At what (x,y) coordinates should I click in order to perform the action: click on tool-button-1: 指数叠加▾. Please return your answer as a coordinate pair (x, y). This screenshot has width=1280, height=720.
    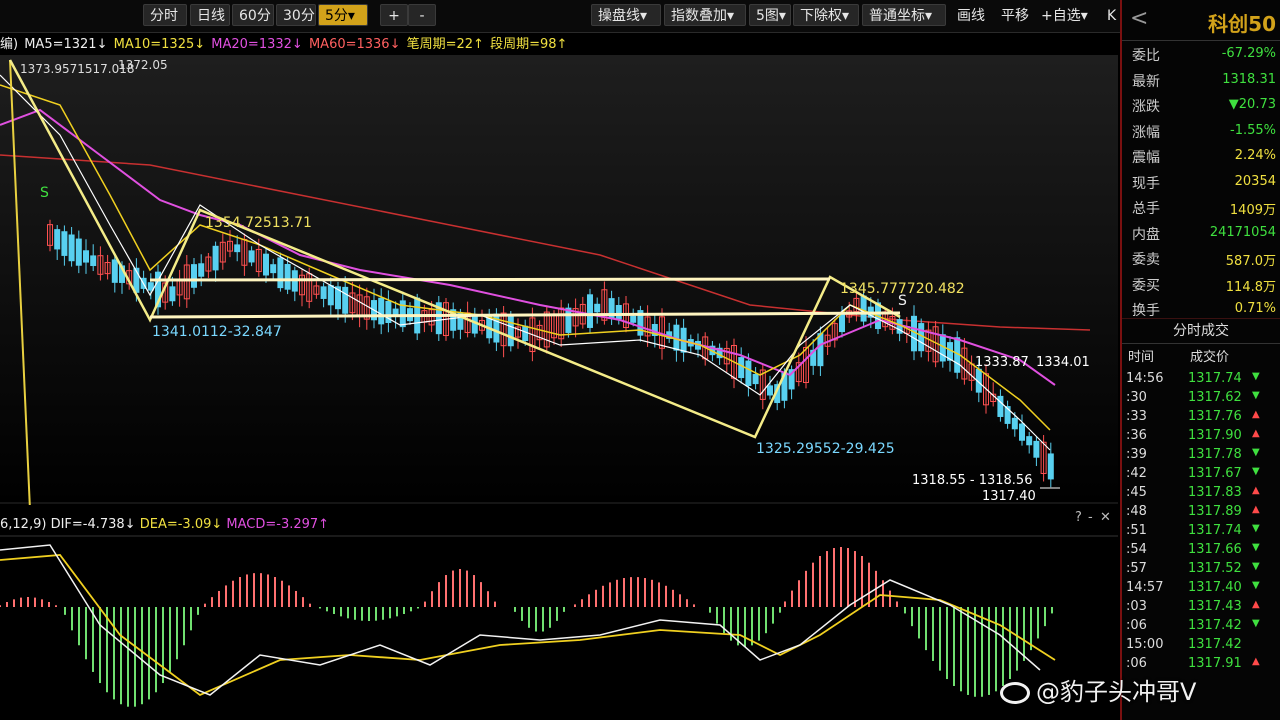
    Looking at the image, I should click on (705, 15).